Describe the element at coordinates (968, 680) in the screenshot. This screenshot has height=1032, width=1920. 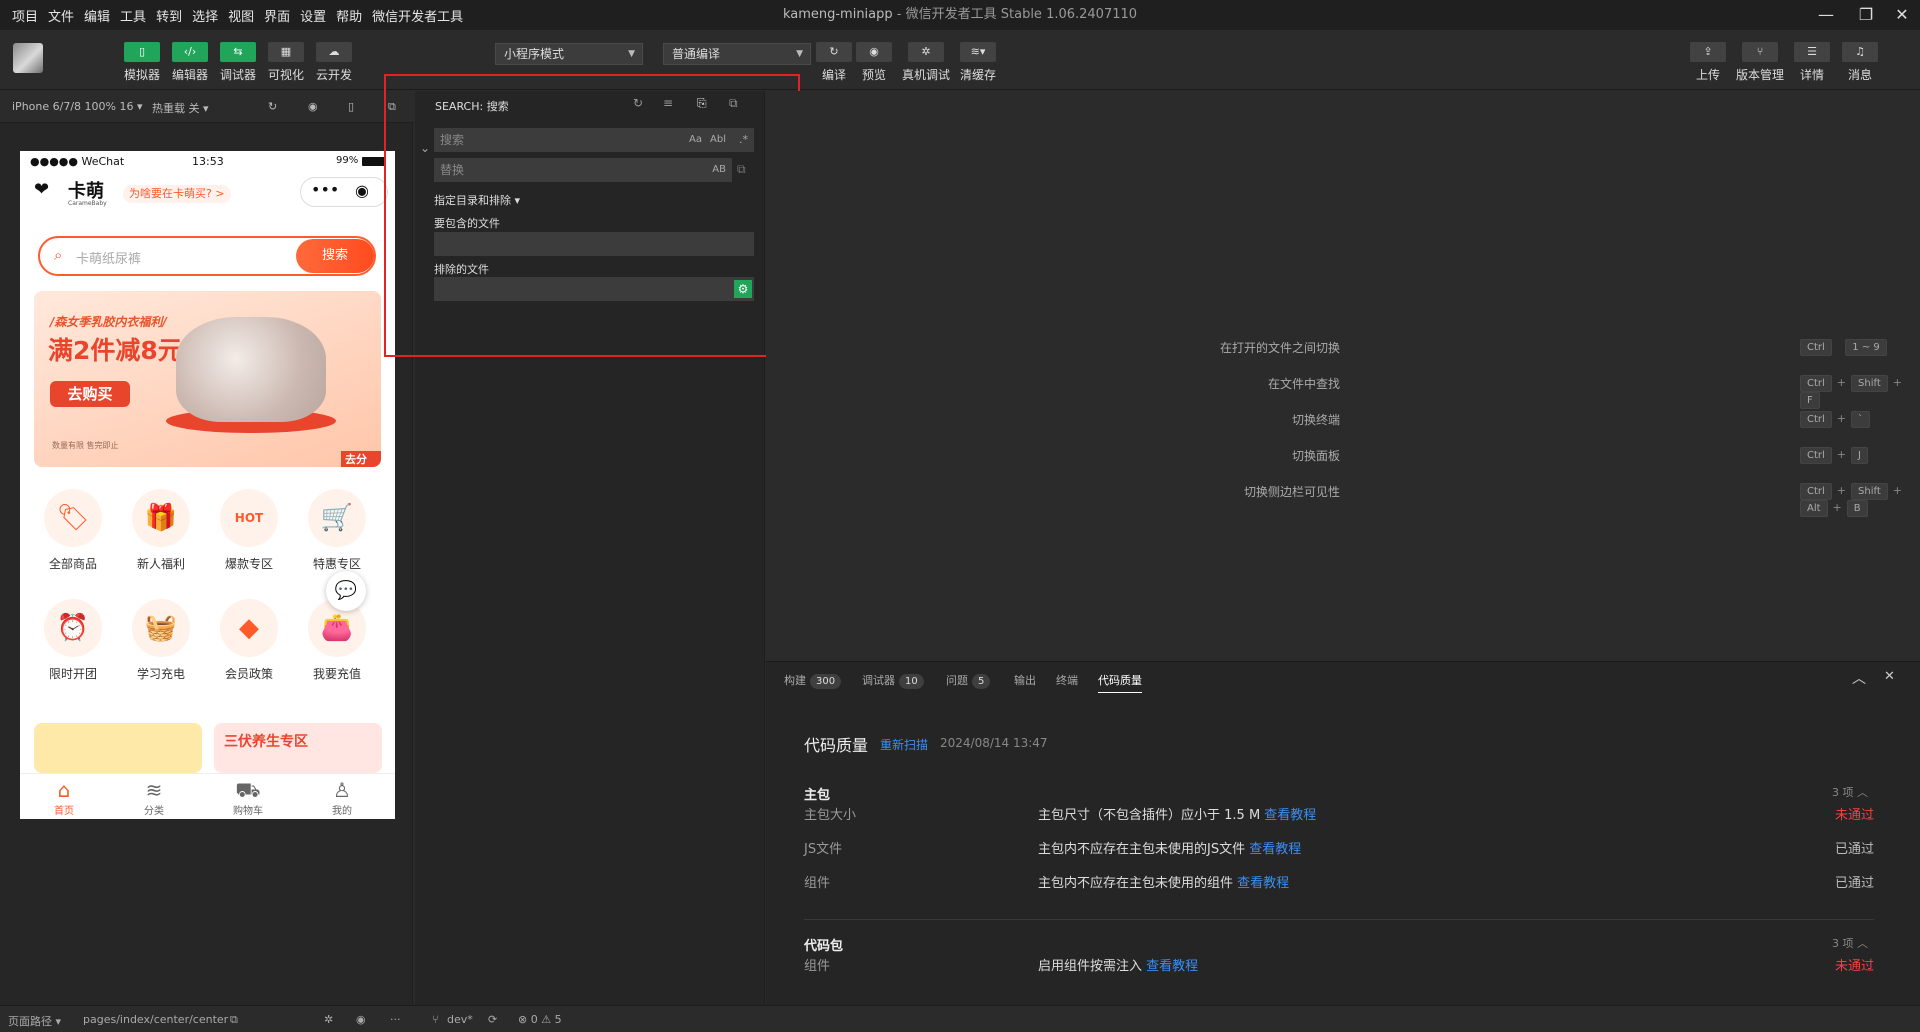
I see `tab-problems: 问题 5` at that location.